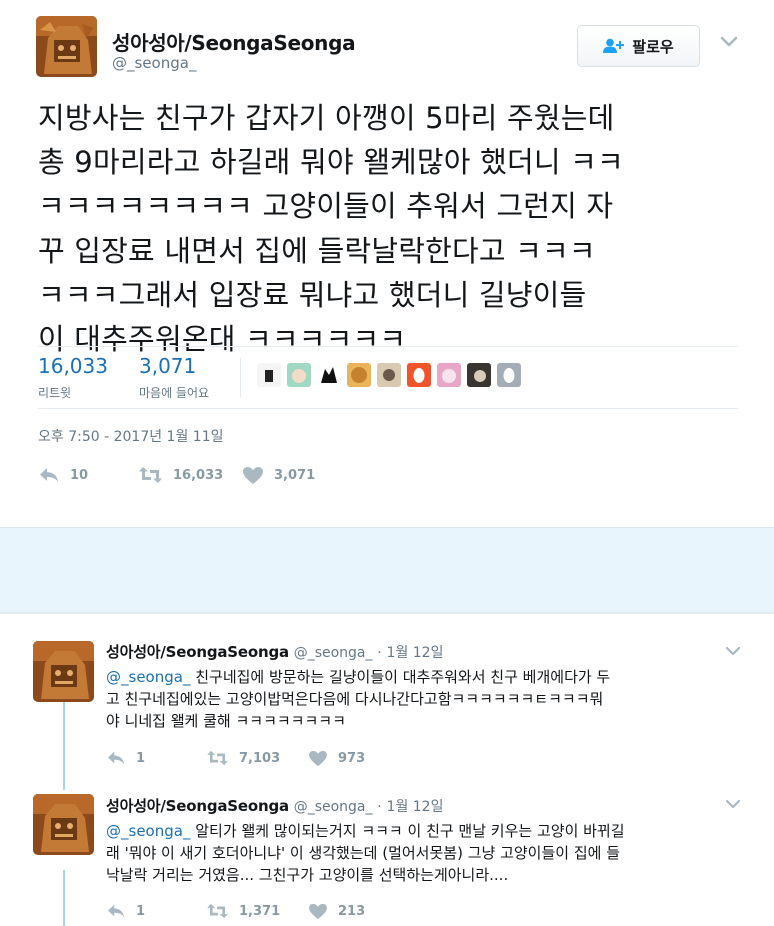  What do you see at coordinates (260, 758) in the screenshot?
I see `retweet-count: 7,103` at bounding box center [260, 758].